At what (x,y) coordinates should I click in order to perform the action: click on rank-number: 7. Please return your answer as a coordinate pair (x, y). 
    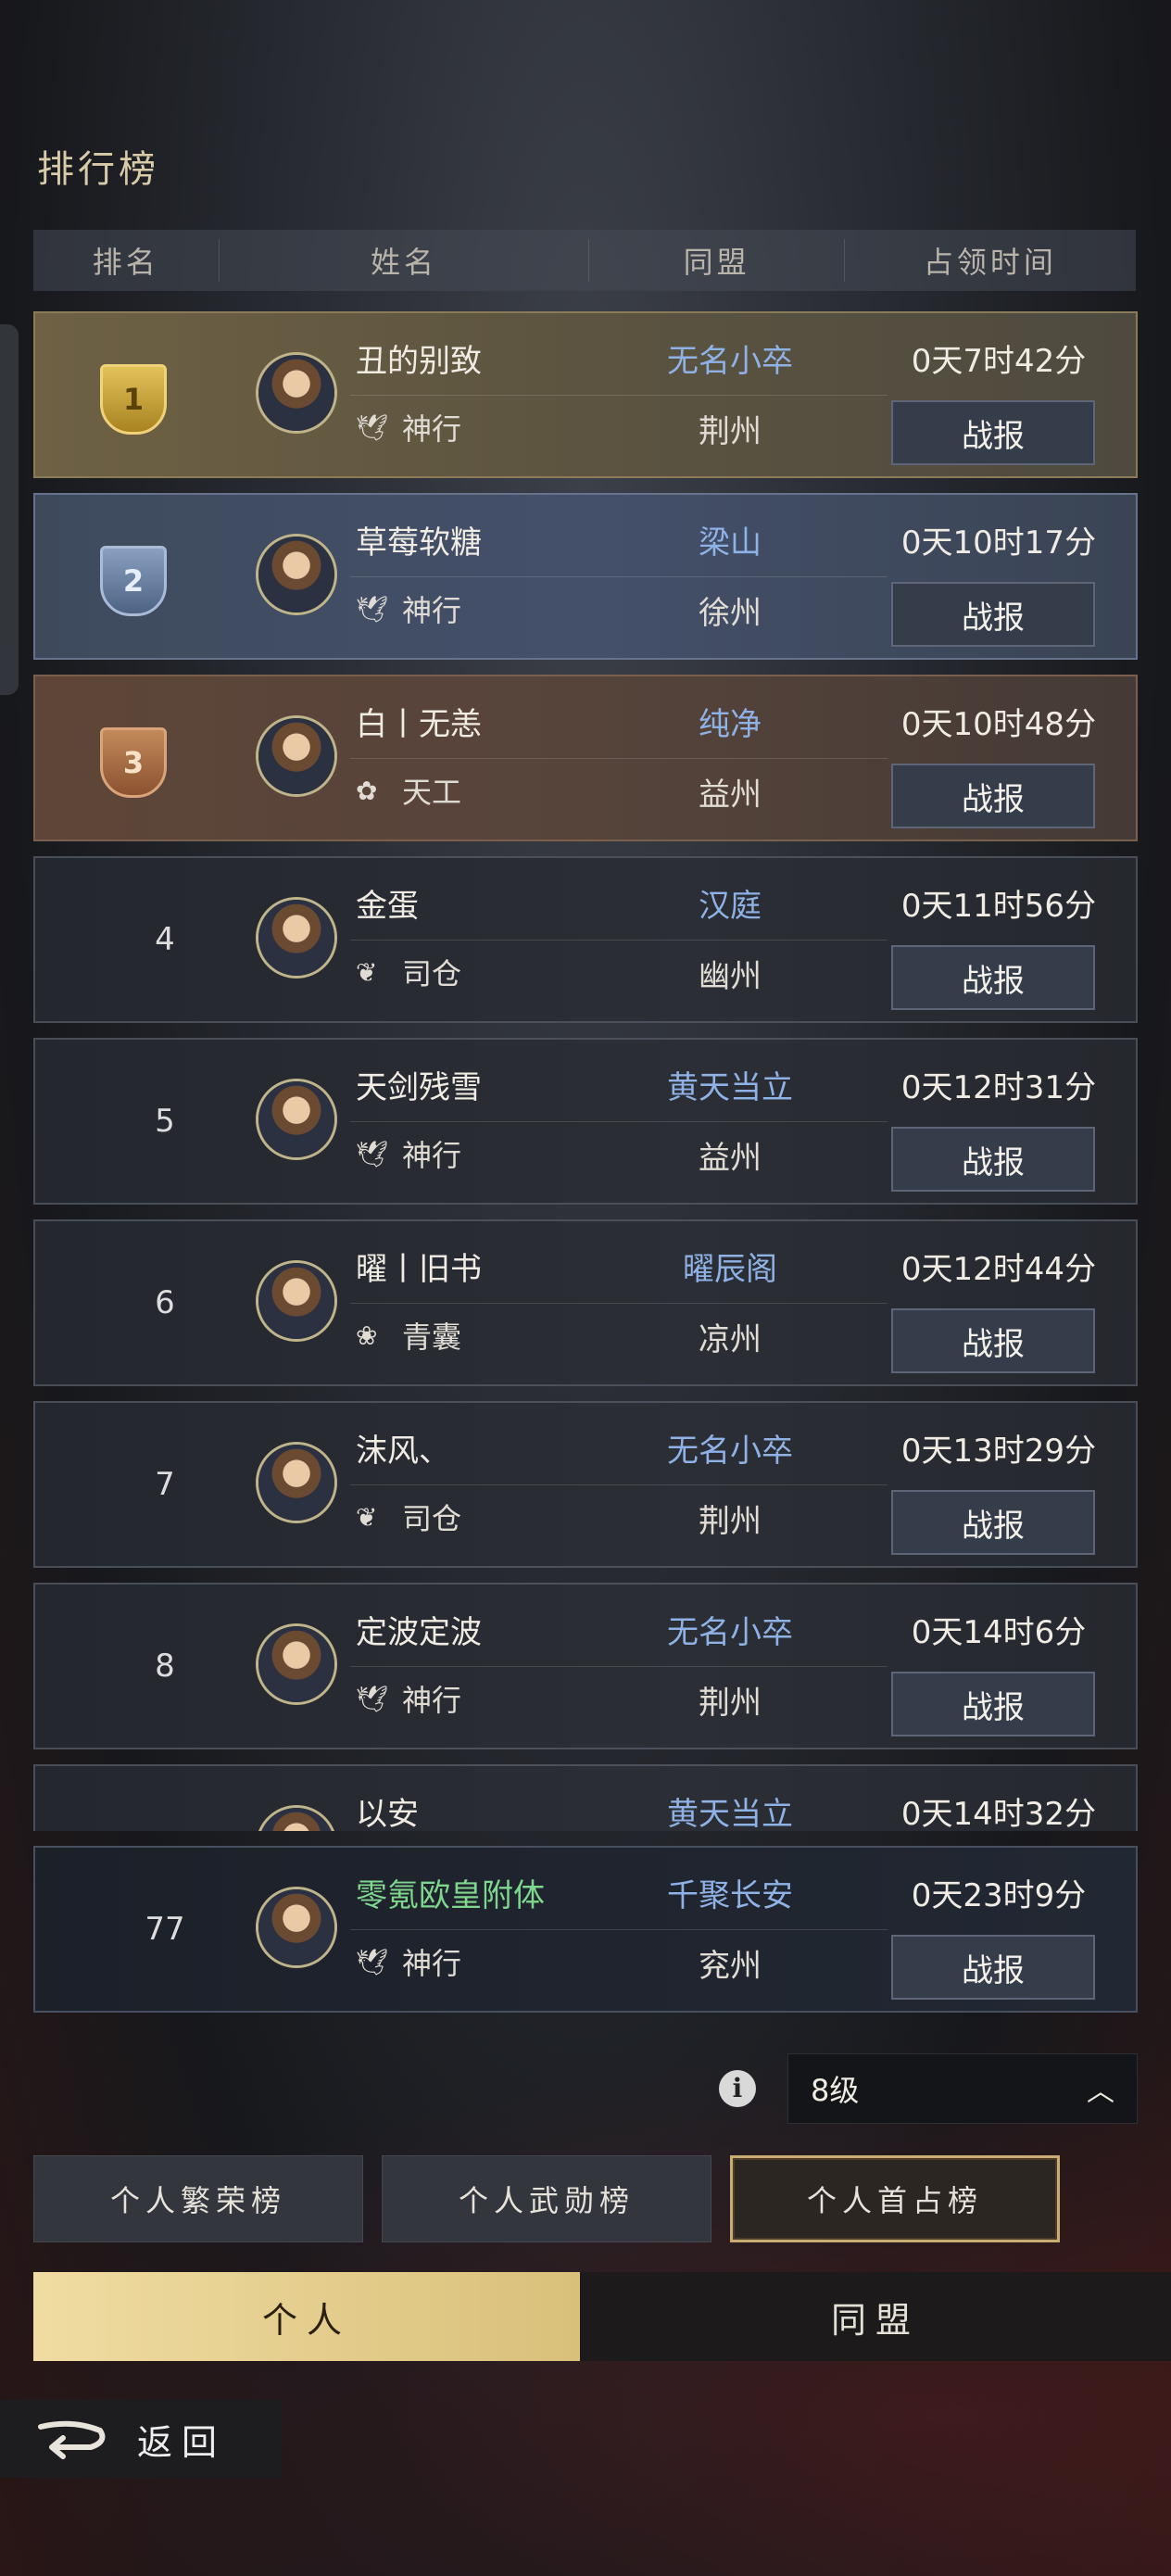
    Looking at the image, I should click on (165, 1484).